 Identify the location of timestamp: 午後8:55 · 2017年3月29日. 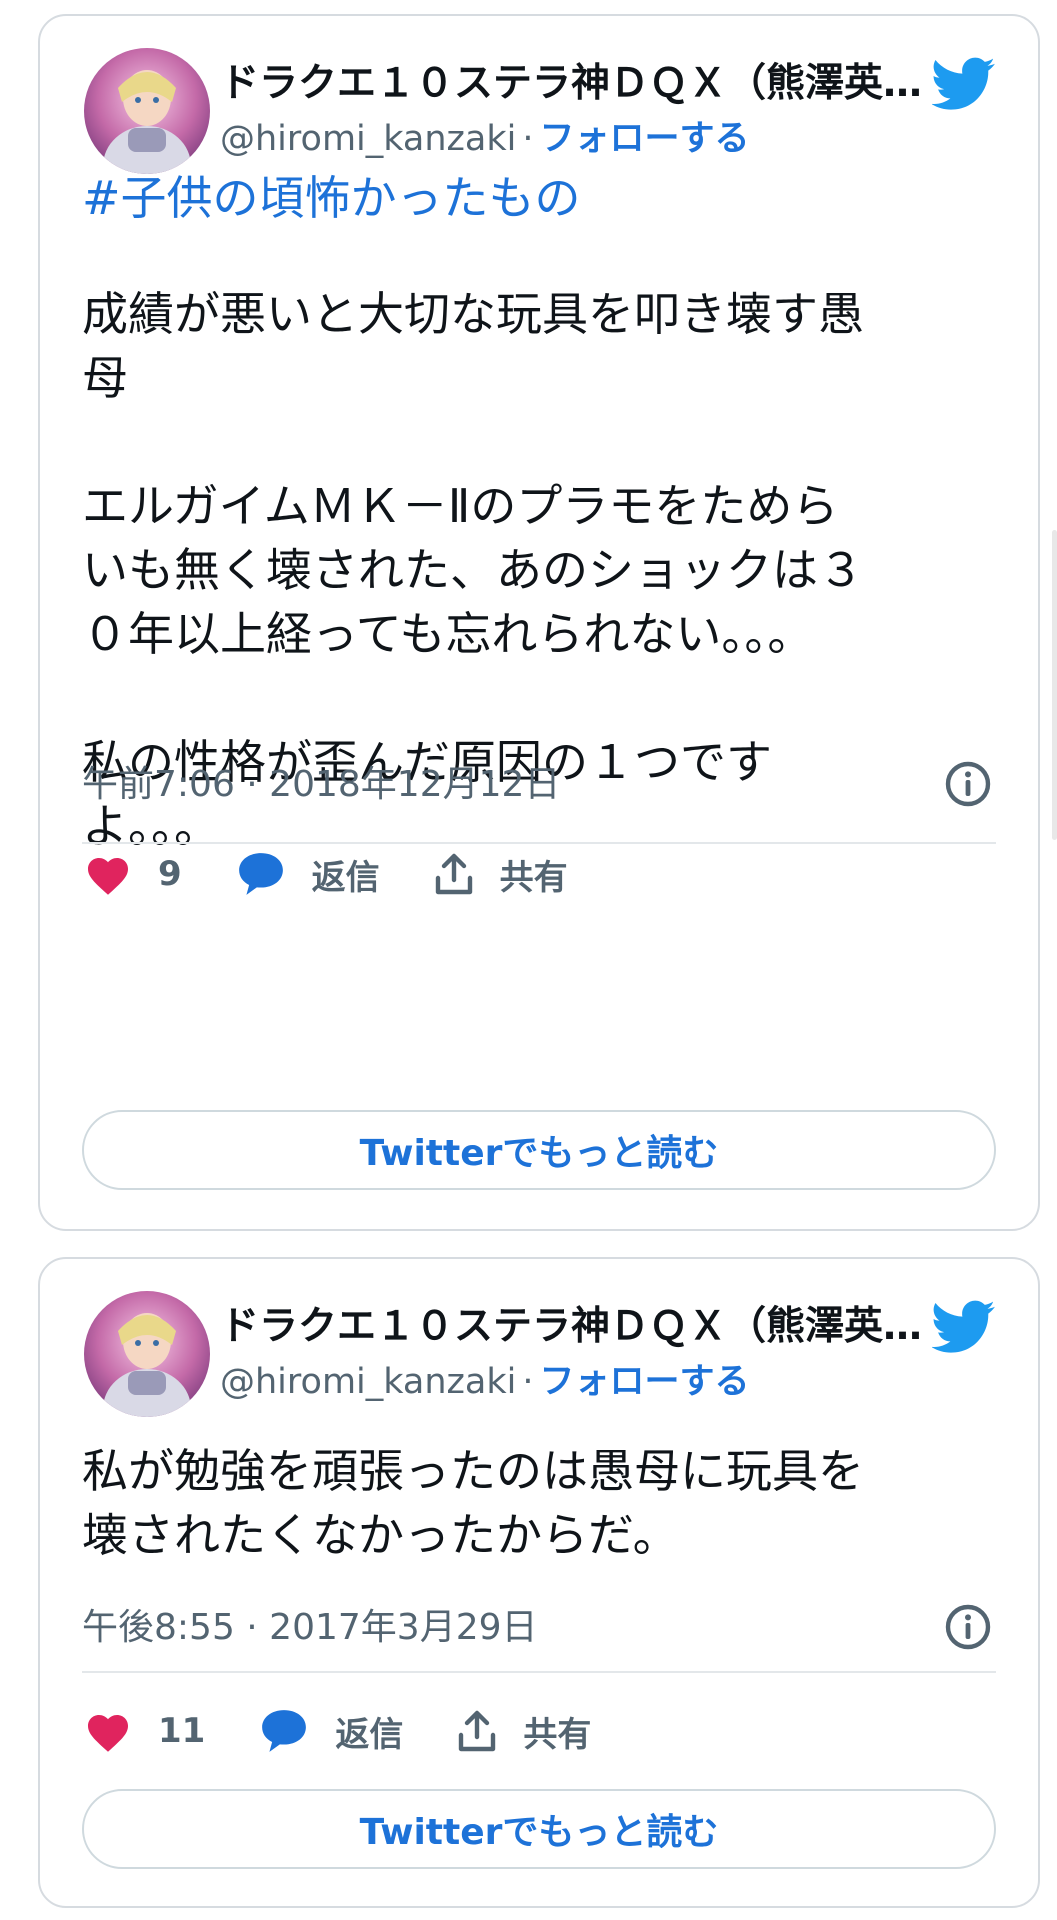
(310, 1628).